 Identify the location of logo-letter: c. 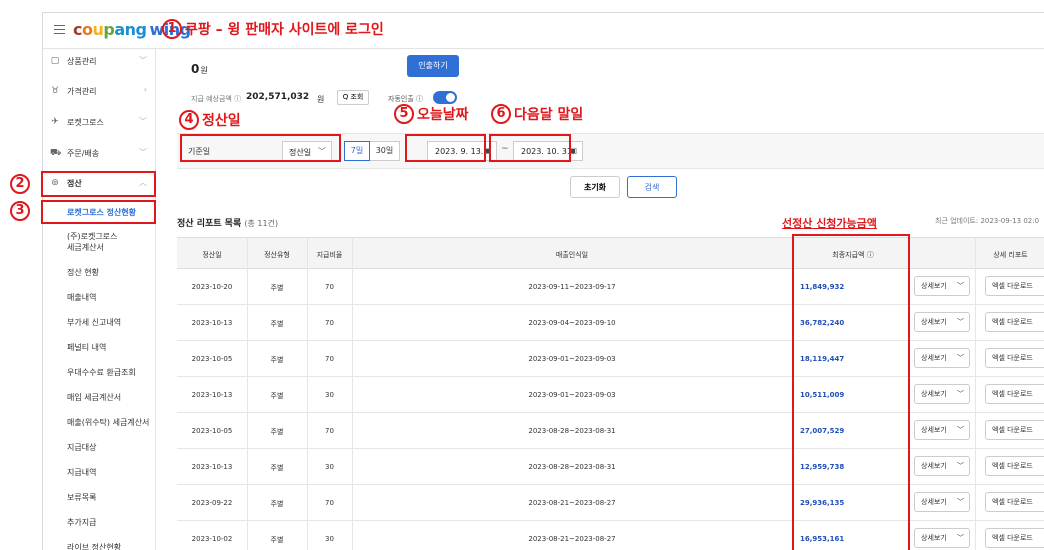
(77, 29).